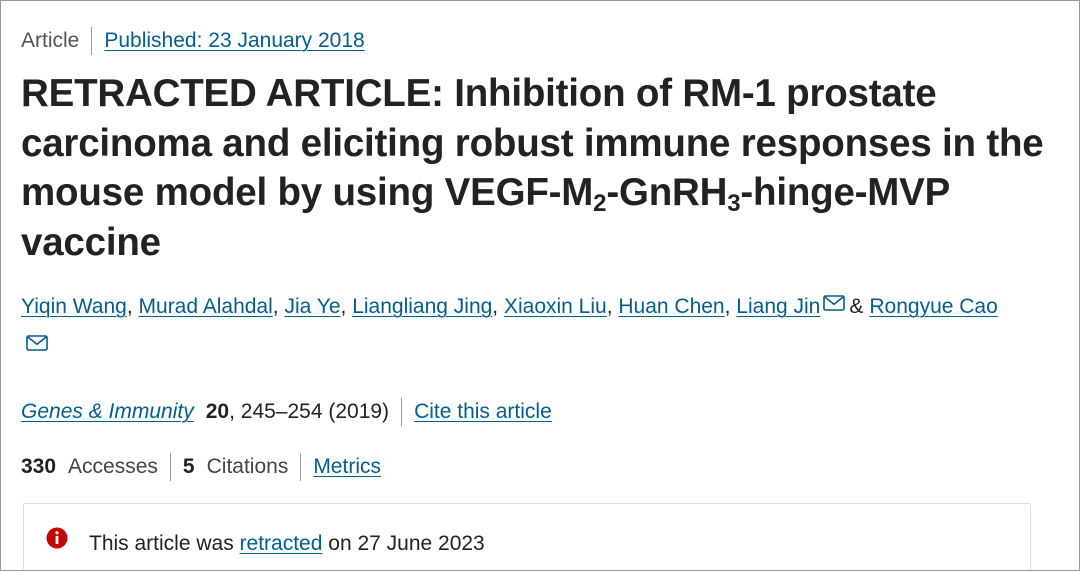 This screenshot has height=571, width=1080. I want to click on retracted-link: retracted, so click(281, 543).